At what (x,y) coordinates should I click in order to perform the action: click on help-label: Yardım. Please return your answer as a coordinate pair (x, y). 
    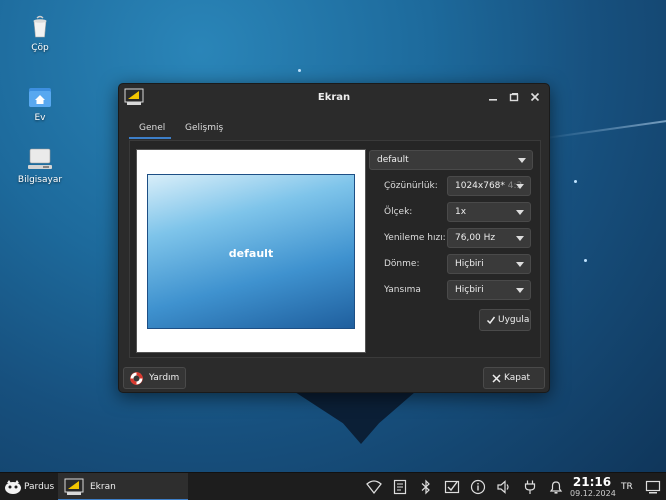
    Looking at the image, I should click on (164, 378).